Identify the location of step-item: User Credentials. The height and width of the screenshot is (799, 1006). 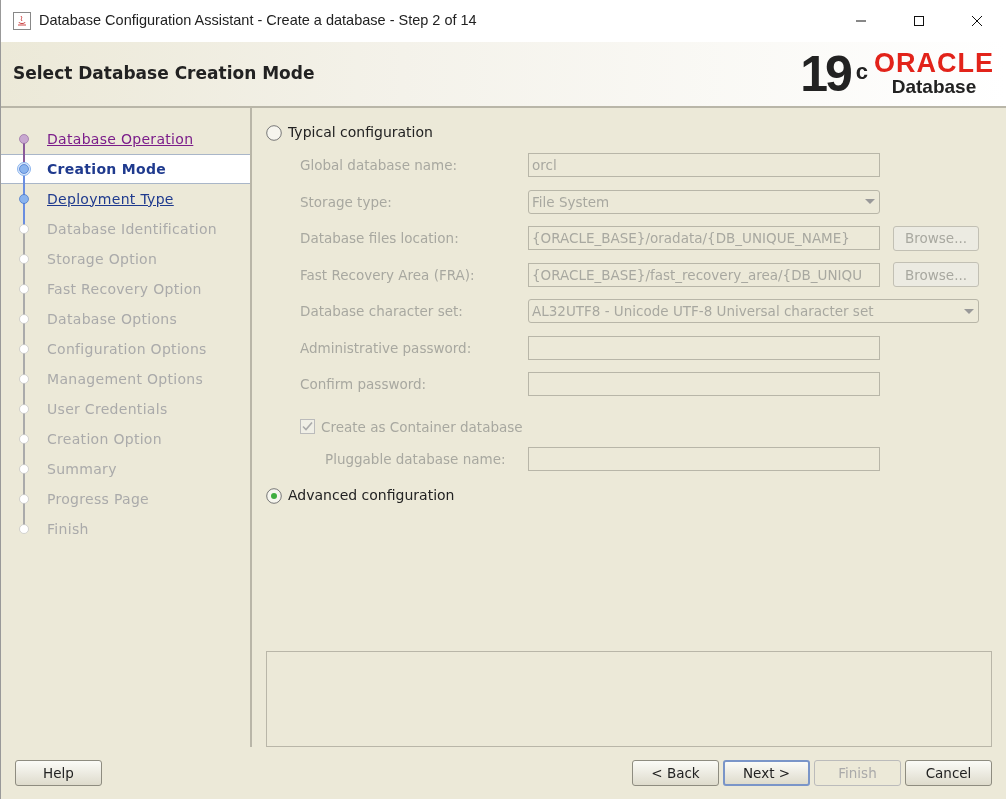
(125, 409).